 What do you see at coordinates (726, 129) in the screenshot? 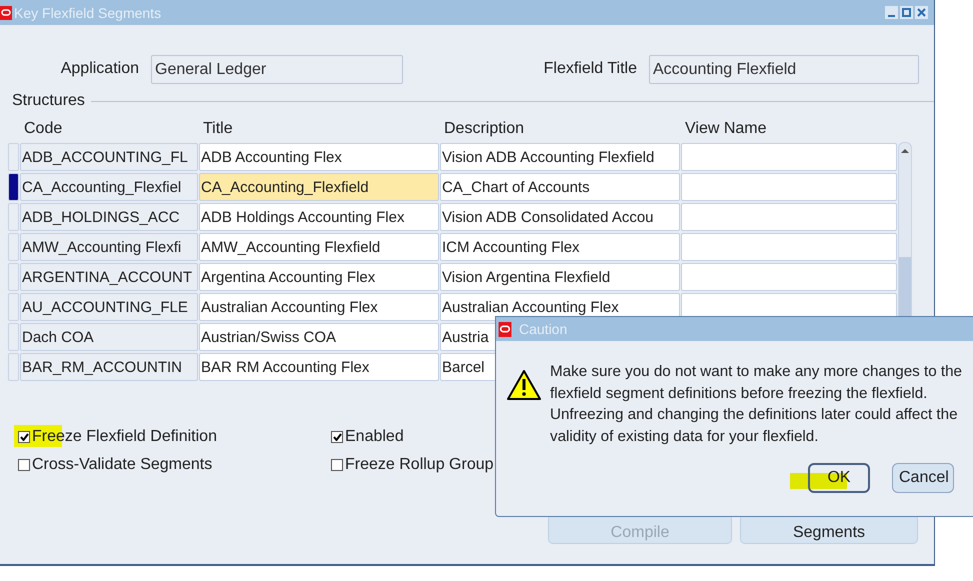
I see `column-header: View Name` at bounding box center [726, 129].